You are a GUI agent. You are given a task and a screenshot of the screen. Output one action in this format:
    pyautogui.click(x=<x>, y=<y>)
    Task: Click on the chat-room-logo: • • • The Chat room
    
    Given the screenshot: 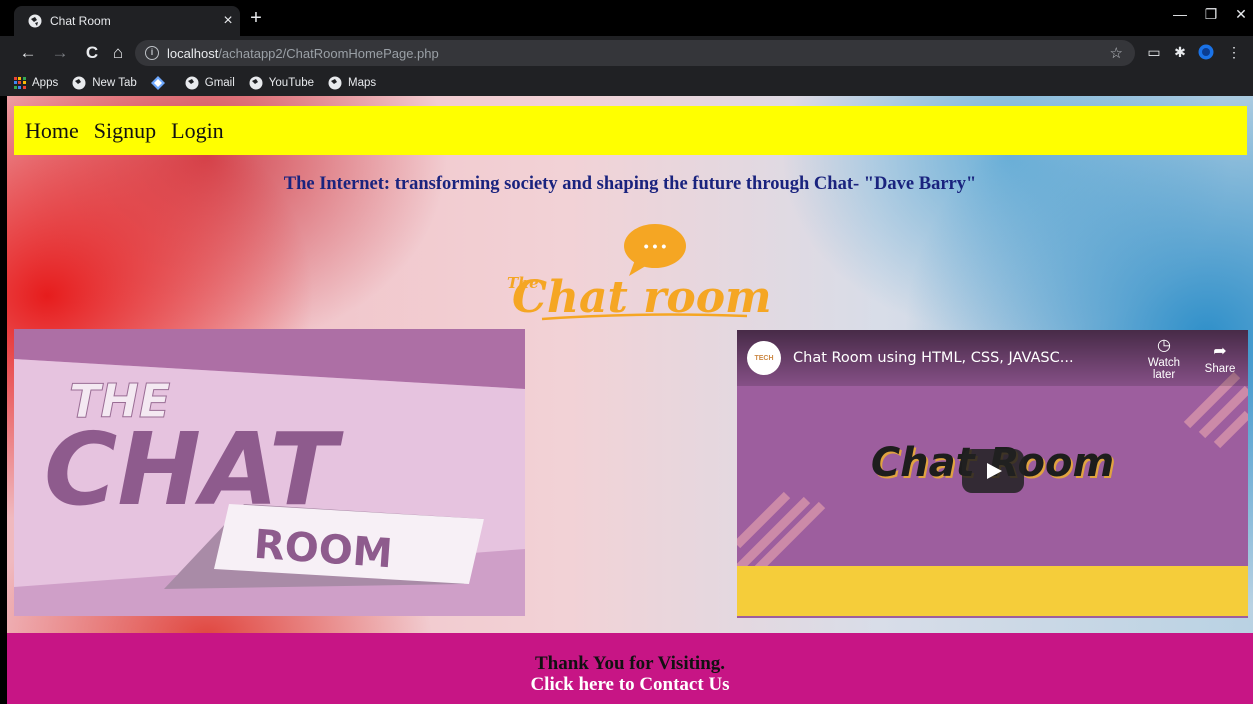 What is the action you would take?
    pyautogui.click(x=639, y=273)
    